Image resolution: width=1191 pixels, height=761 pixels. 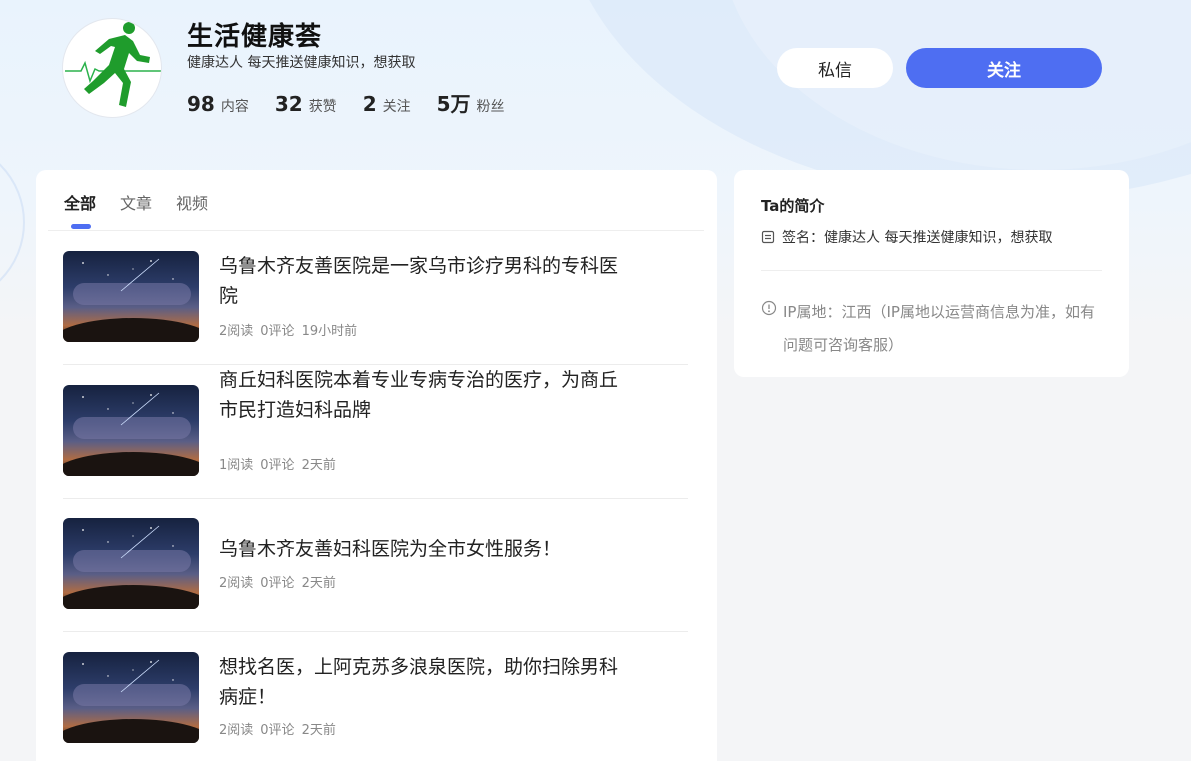 I want to click on intro-signature: 签名：健康达人 每天推送健康知识，想获取, so click(x=906, y=237).